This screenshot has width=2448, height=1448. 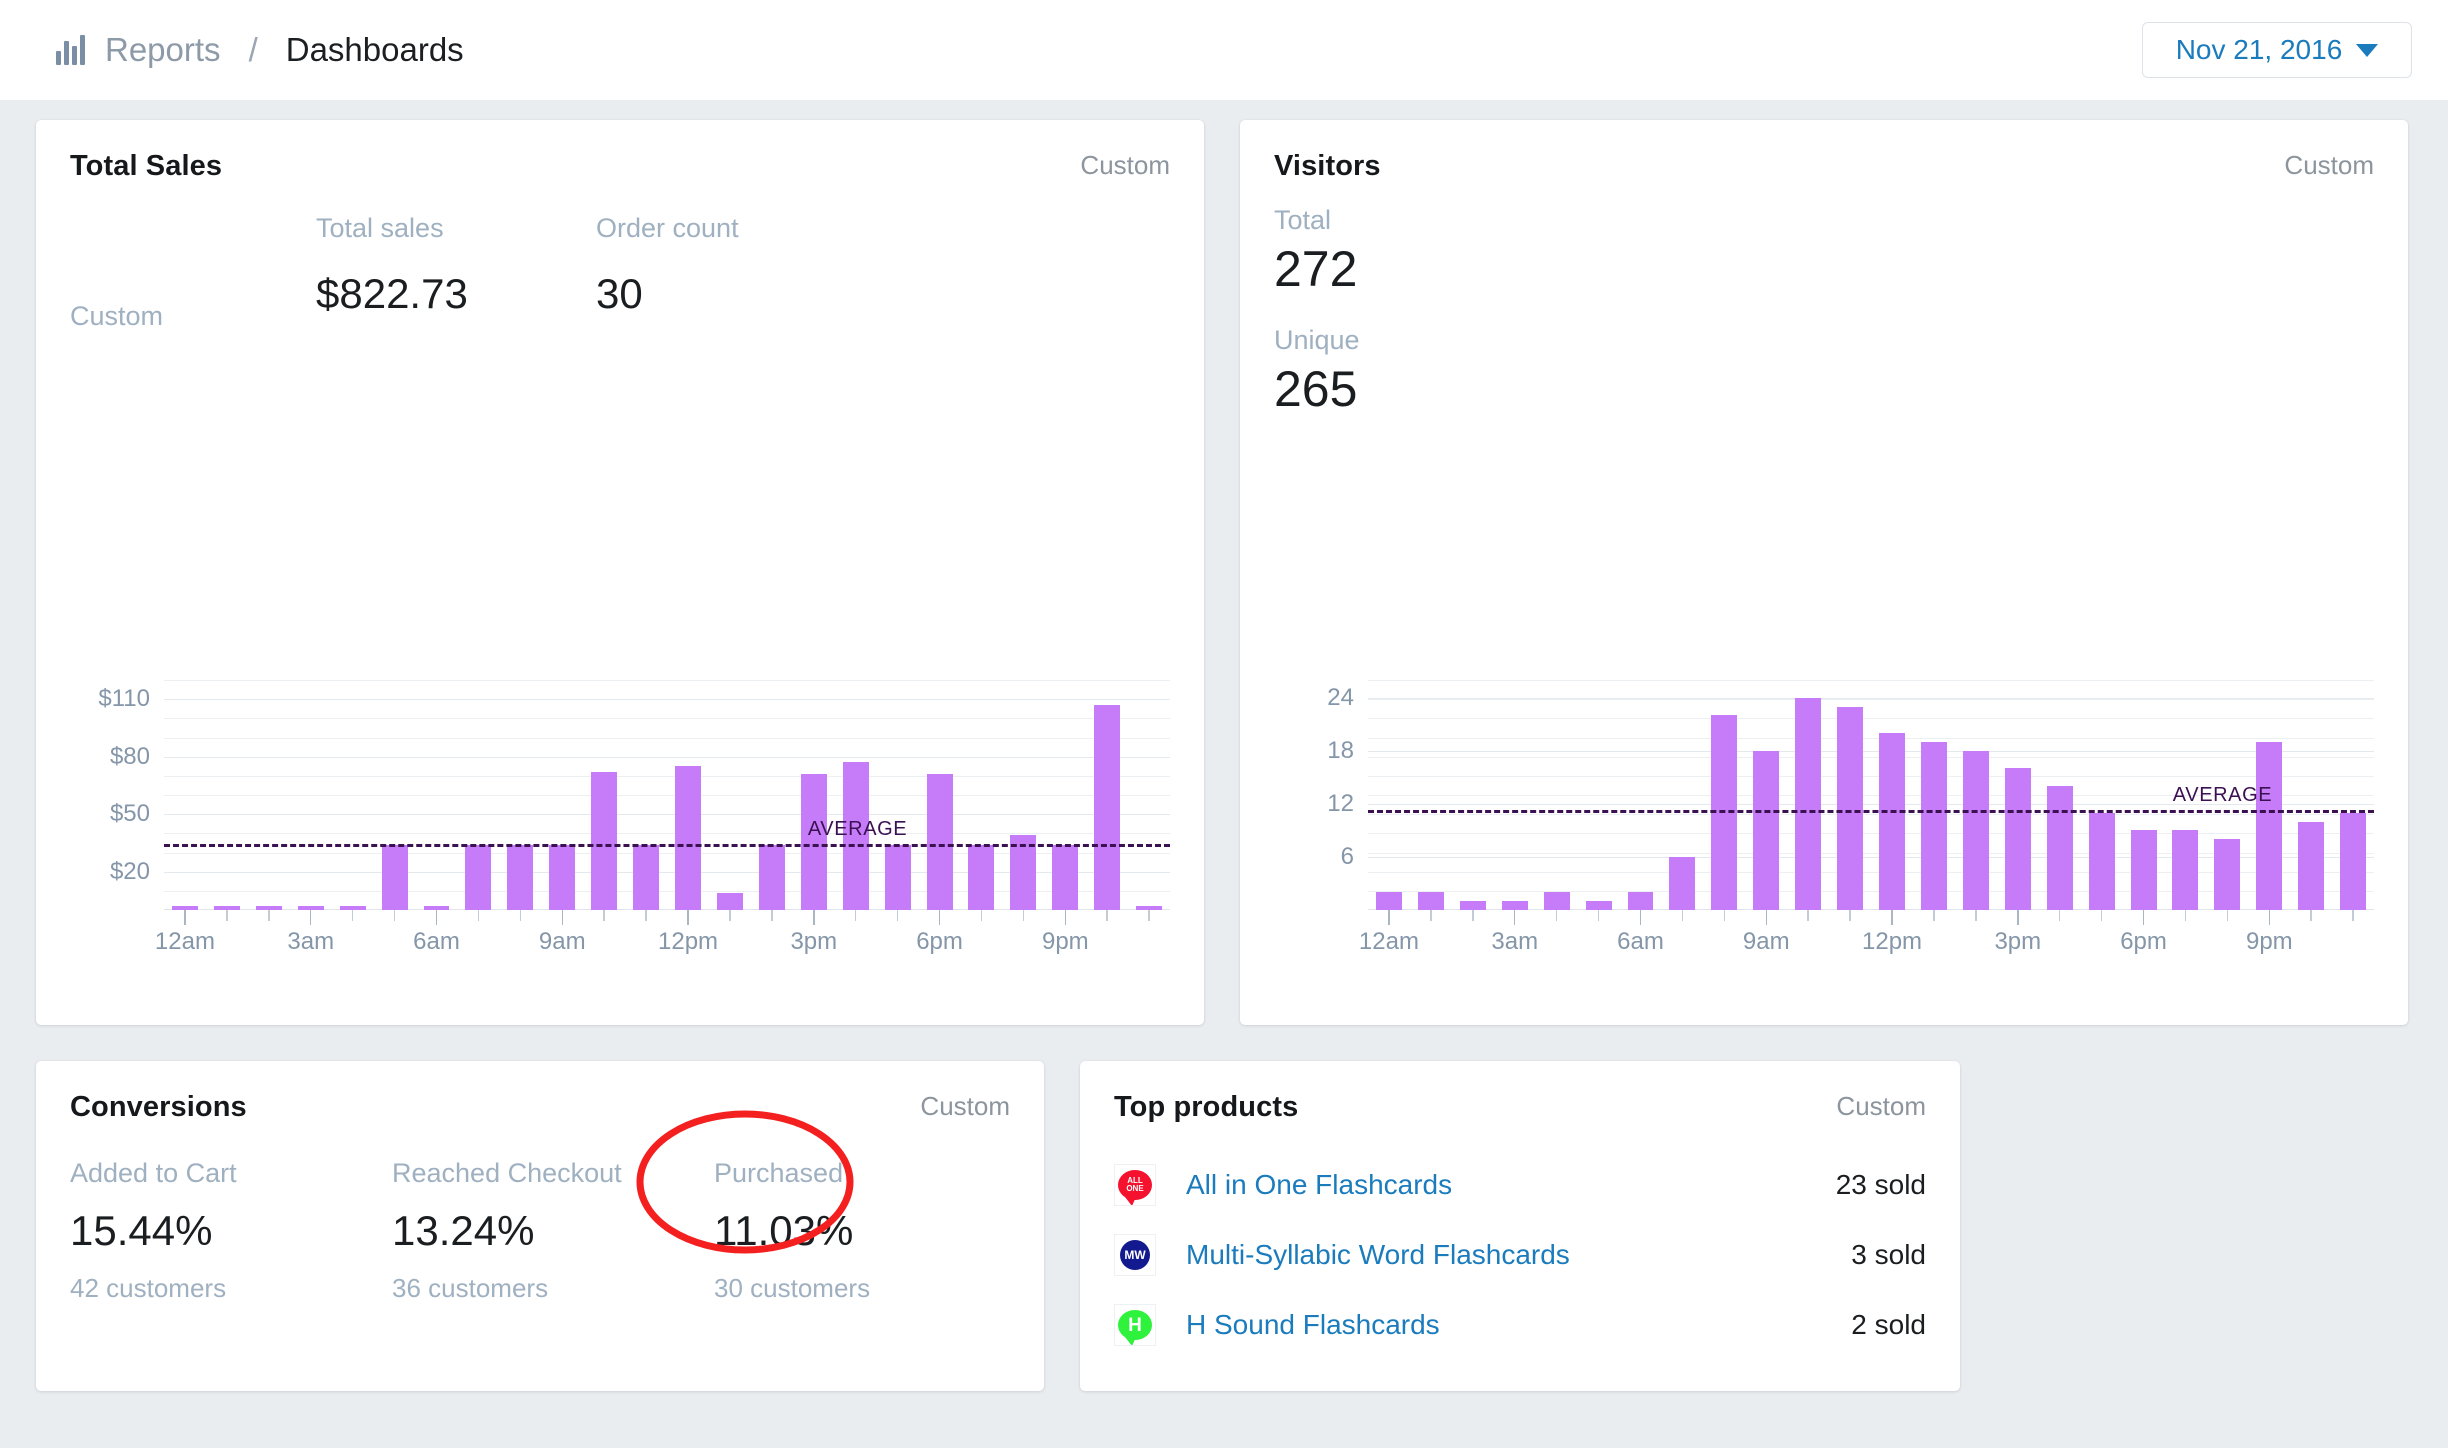 What do you see at coordinates (1520, 1325) in the screenshot?
I see `list-item: H H Sound Flashcards 2 sold` at bounding box center [1520, 1325].